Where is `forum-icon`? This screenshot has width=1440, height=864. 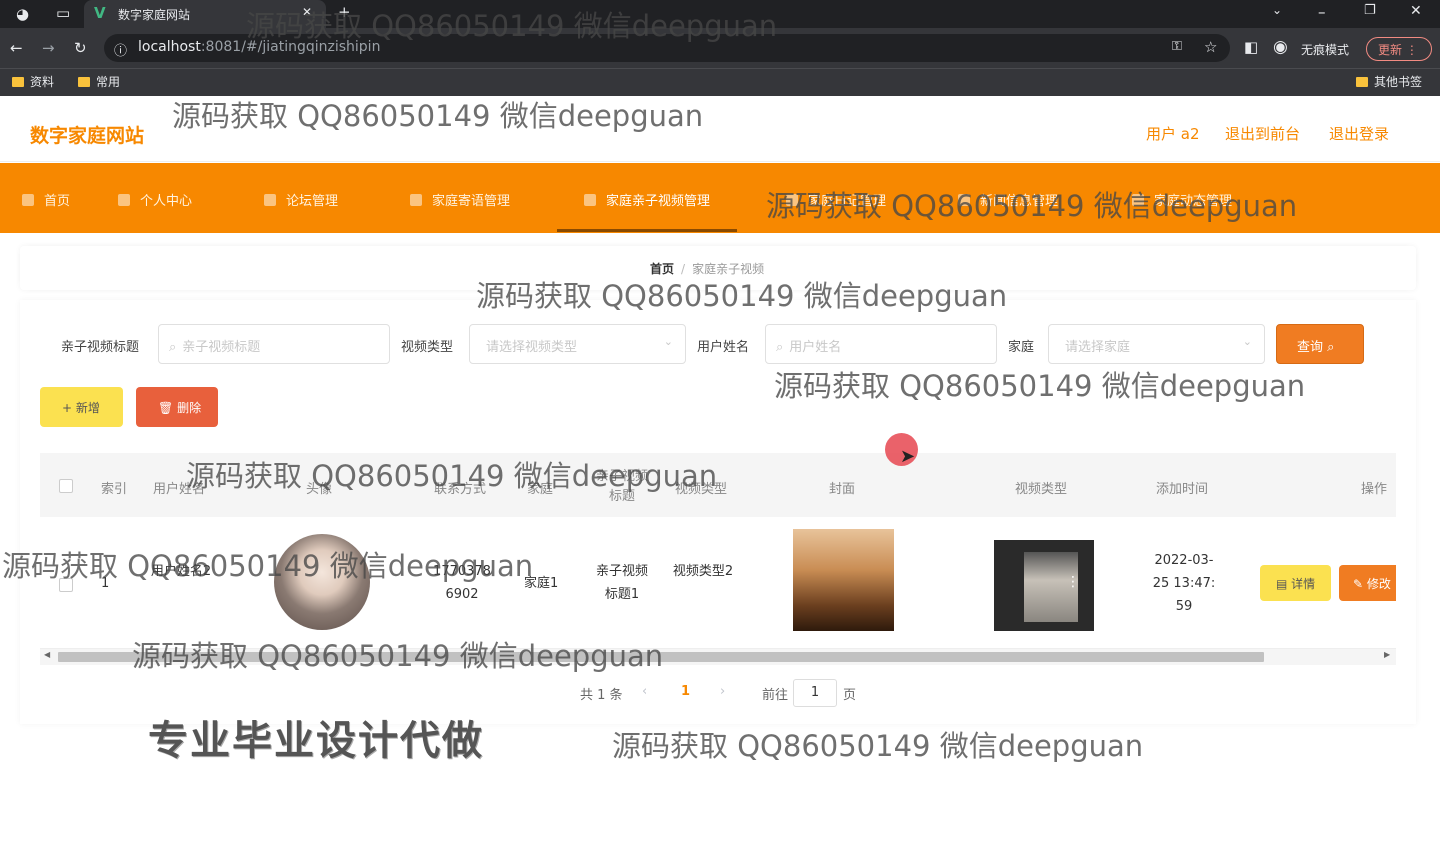
forum-icon is located at coordinates (270, 200).